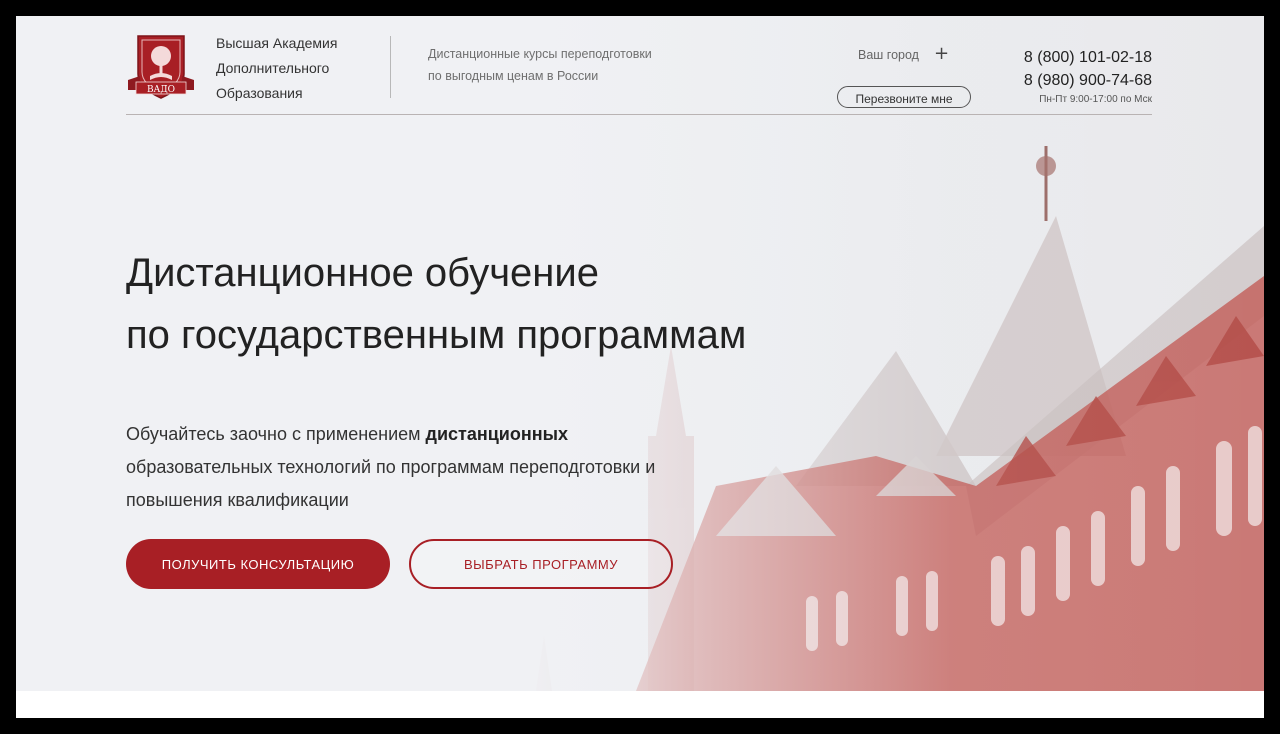 The width and height of the screenshot is (1280, 734). Describe the element at coordinates (436, 335) in the screenshot. I see `hero-title-line: по государственным программам` at that location.